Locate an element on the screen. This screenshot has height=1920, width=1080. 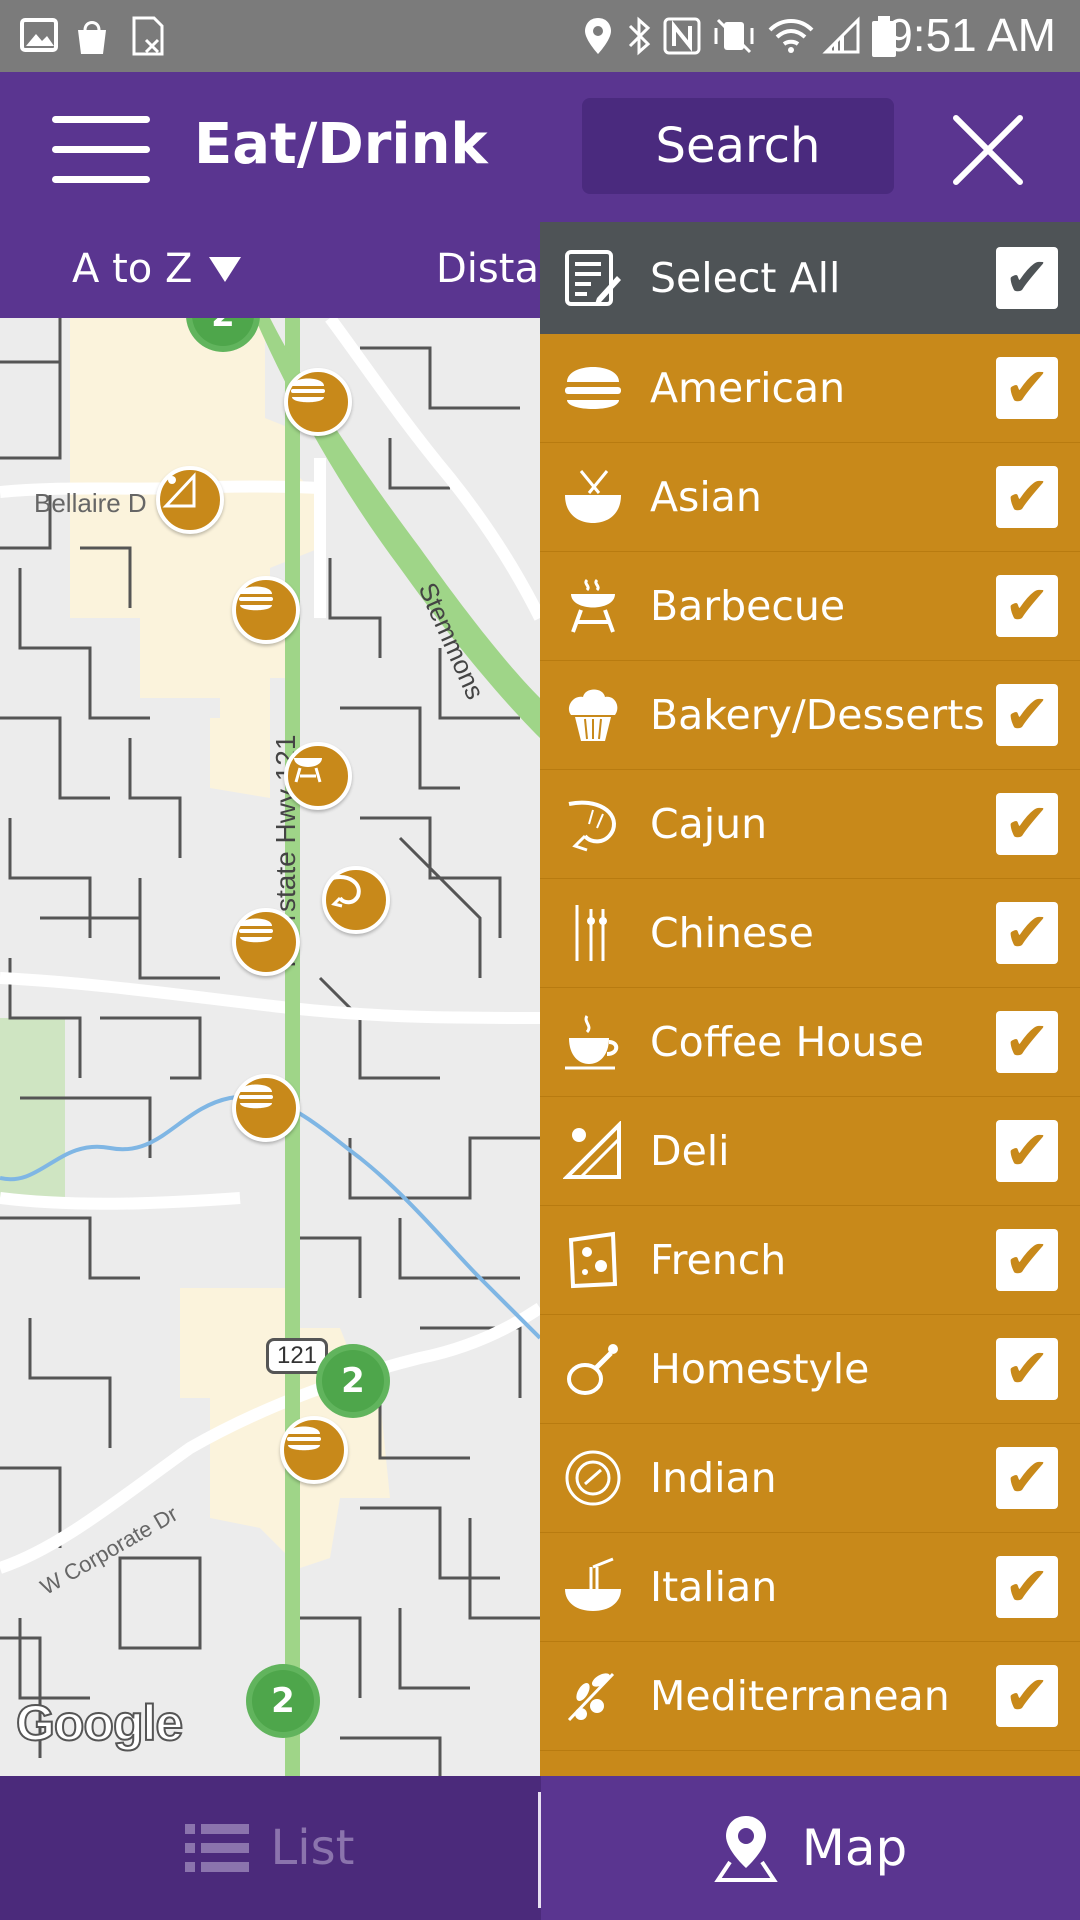
app-bar: Eat/Drink Search is located at coordinates (540, 147).